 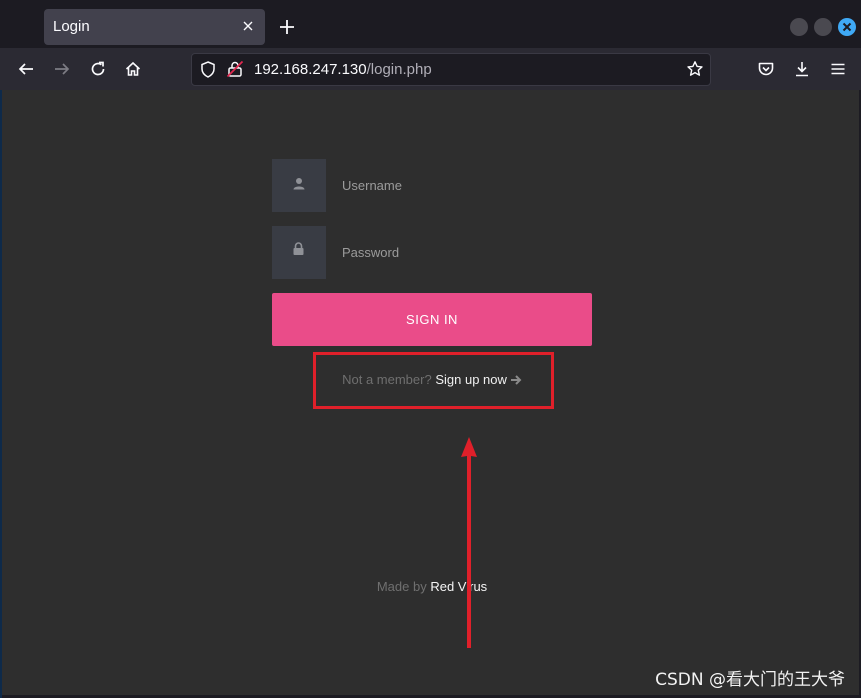 I want to click on annotation-arrow, so click(x=469, y=542).